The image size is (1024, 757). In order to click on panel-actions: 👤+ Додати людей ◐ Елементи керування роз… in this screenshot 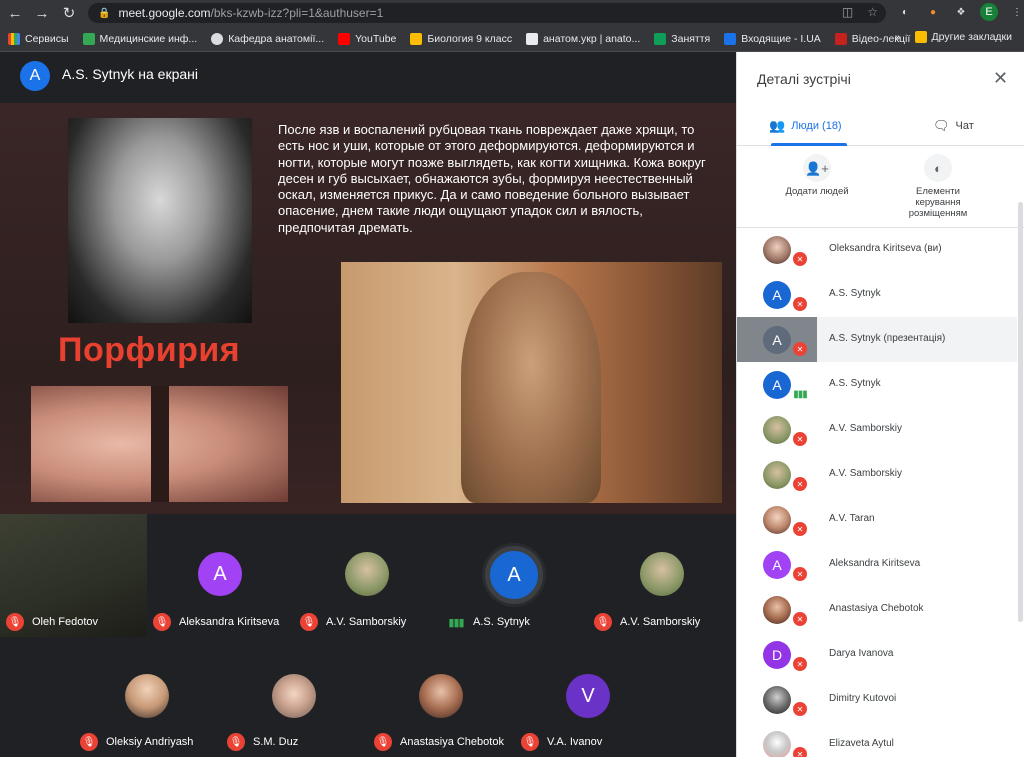, I will do `click(880, 188)`.